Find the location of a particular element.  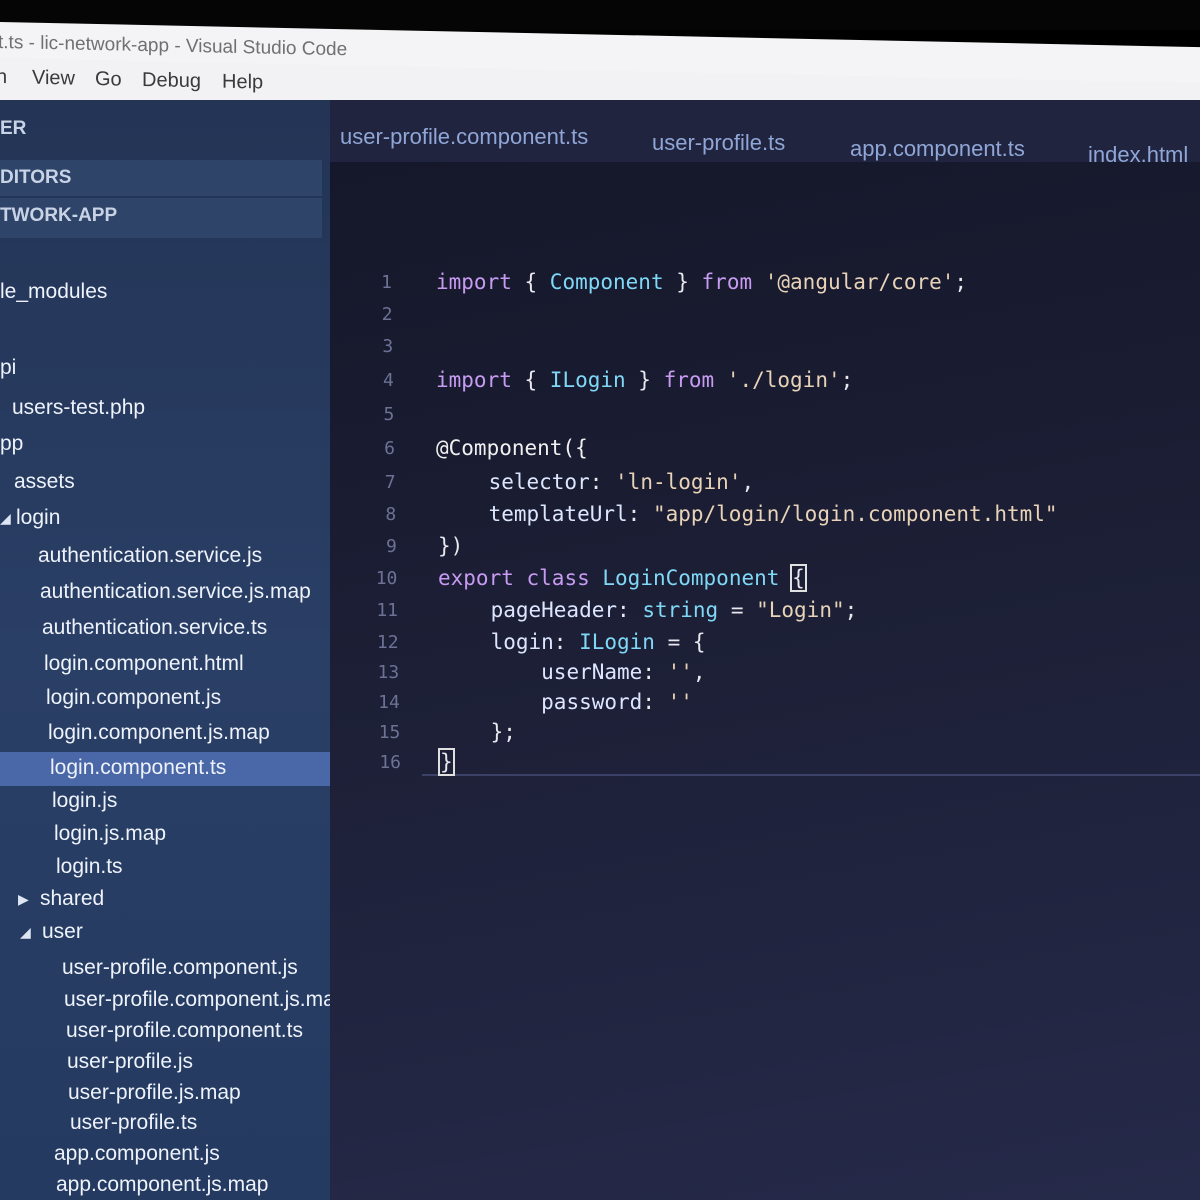

line-number: 10 is located at coordinates (386, 578).